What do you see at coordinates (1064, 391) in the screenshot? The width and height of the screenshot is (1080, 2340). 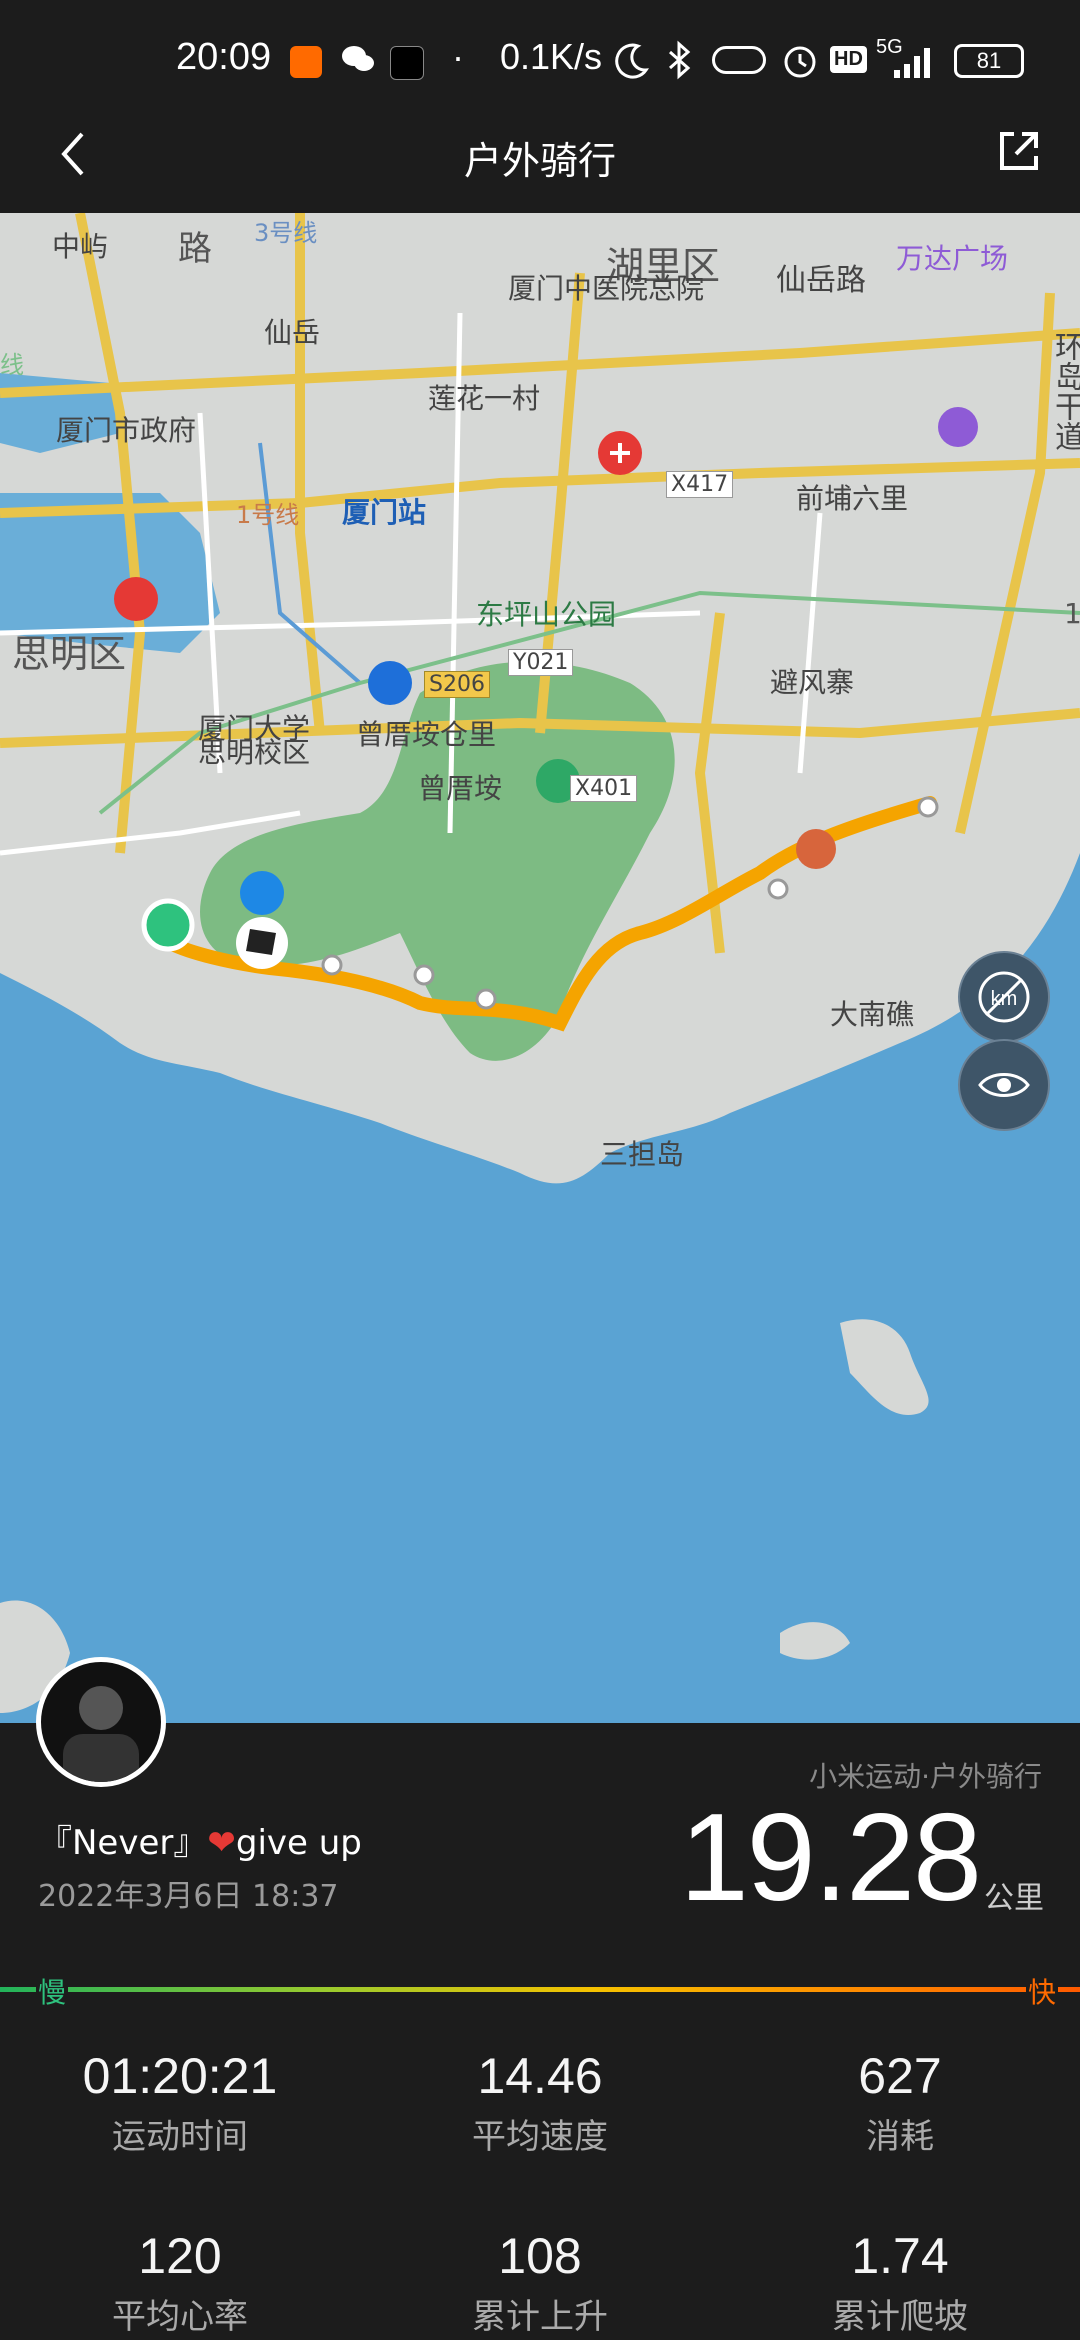 I see `map-label: 环岛干道` at bounding box center [1064, 391].